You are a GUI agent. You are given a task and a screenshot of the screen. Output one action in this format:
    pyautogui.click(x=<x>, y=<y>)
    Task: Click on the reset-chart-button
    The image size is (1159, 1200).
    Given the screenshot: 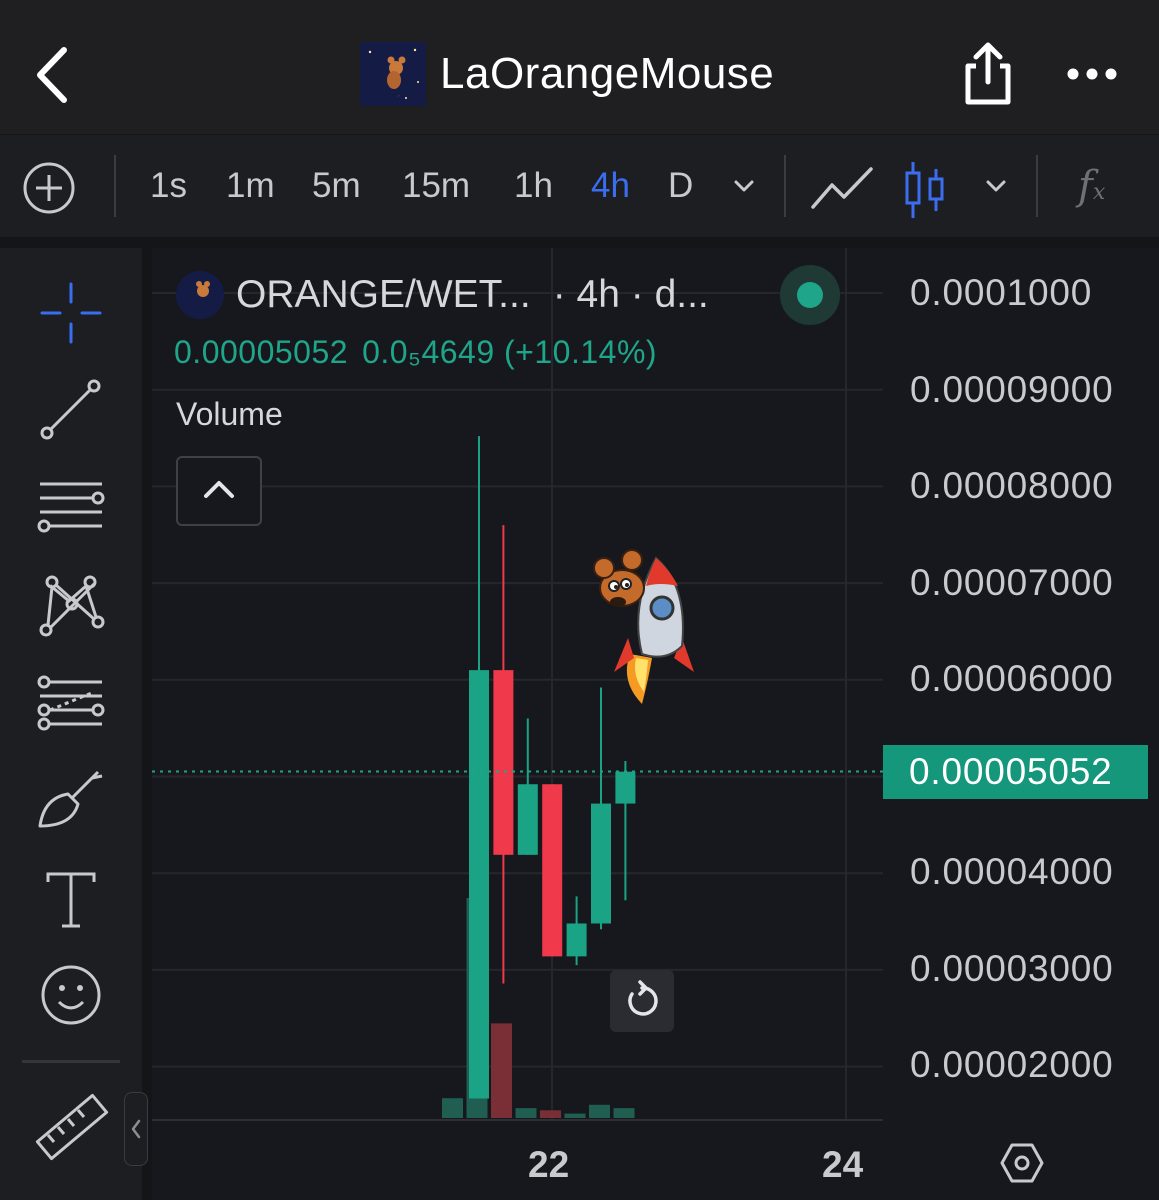 What is the action you would take?
    pyautogui.click(x=642, y=1001)
    